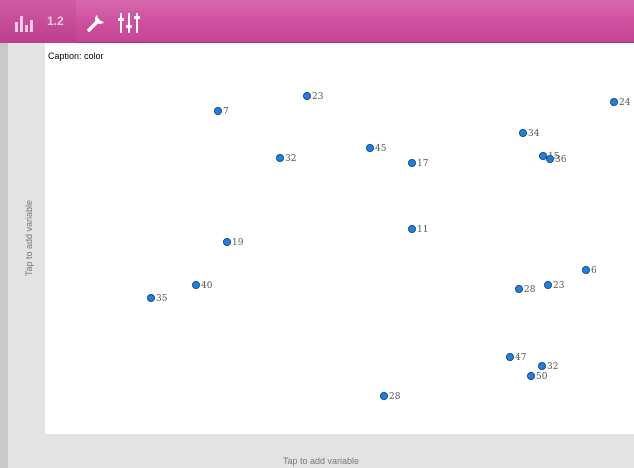 The image size is (634, 468). What do you see at coordinates (422, 230) in the screenshot?
I see `data-point-label: 11` at bounding box center [422, 230].